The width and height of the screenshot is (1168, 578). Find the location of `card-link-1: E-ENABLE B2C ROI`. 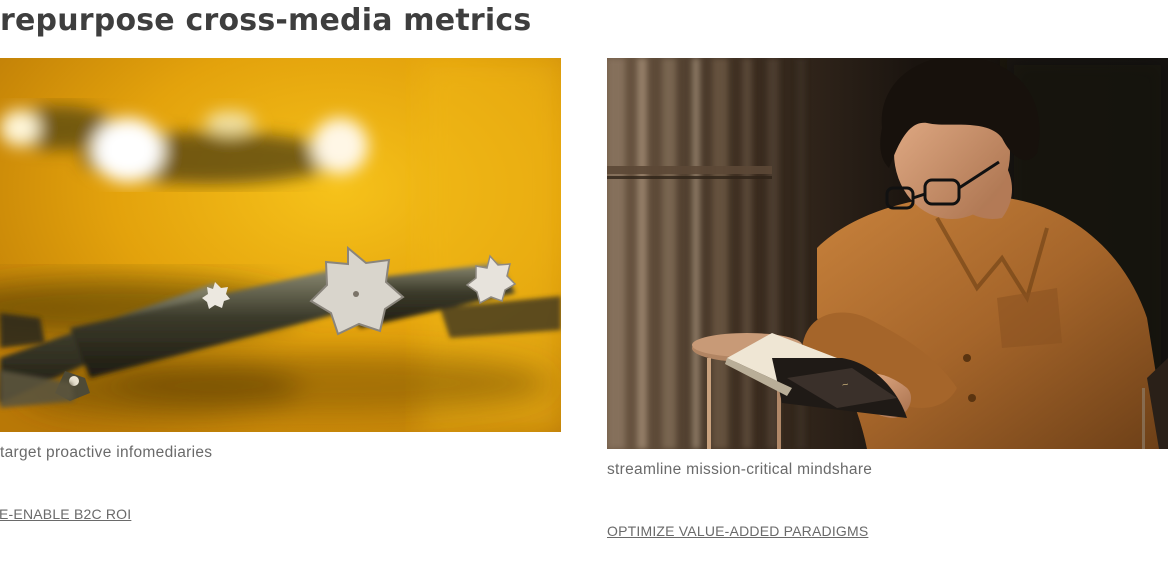

card-link-1: E-ENABLE B2C ROI is located at coordinates (65, 514).